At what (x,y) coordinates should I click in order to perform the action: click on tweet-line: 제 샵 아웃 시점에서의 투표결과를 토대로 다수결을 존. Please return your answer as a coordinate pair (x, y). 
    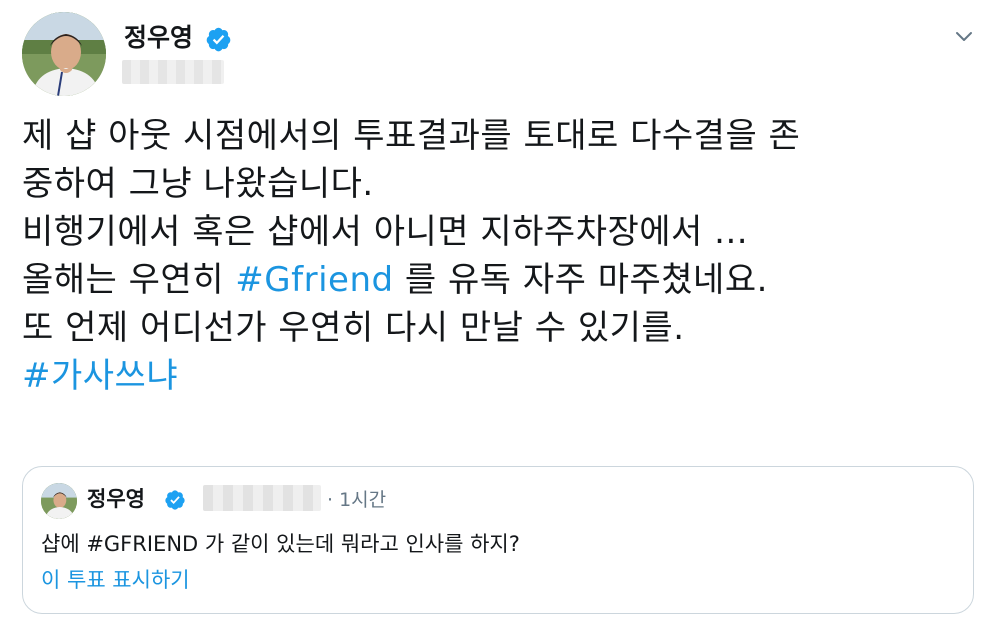
    Looking at the image, I should click on (411, 136).